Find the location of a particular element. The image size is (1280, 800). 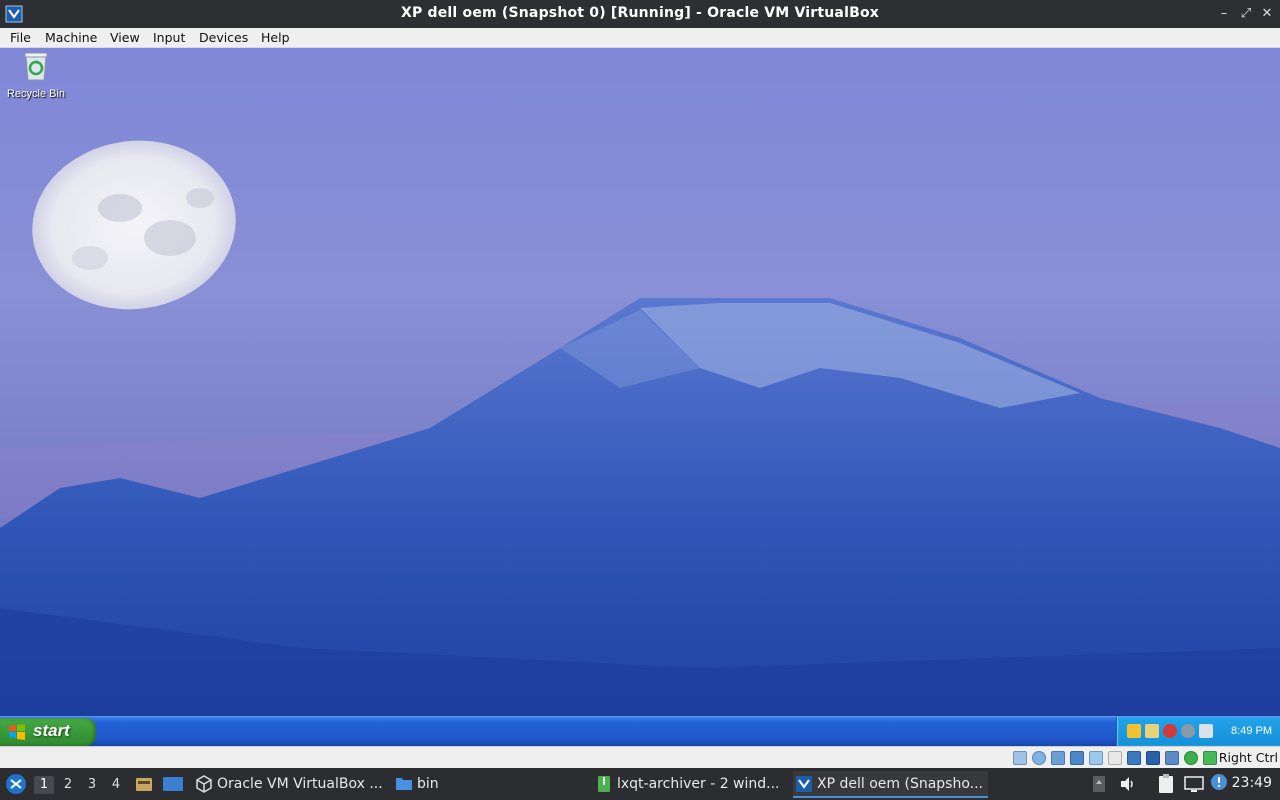

menu-file: File is located at coordinates (20, 37).